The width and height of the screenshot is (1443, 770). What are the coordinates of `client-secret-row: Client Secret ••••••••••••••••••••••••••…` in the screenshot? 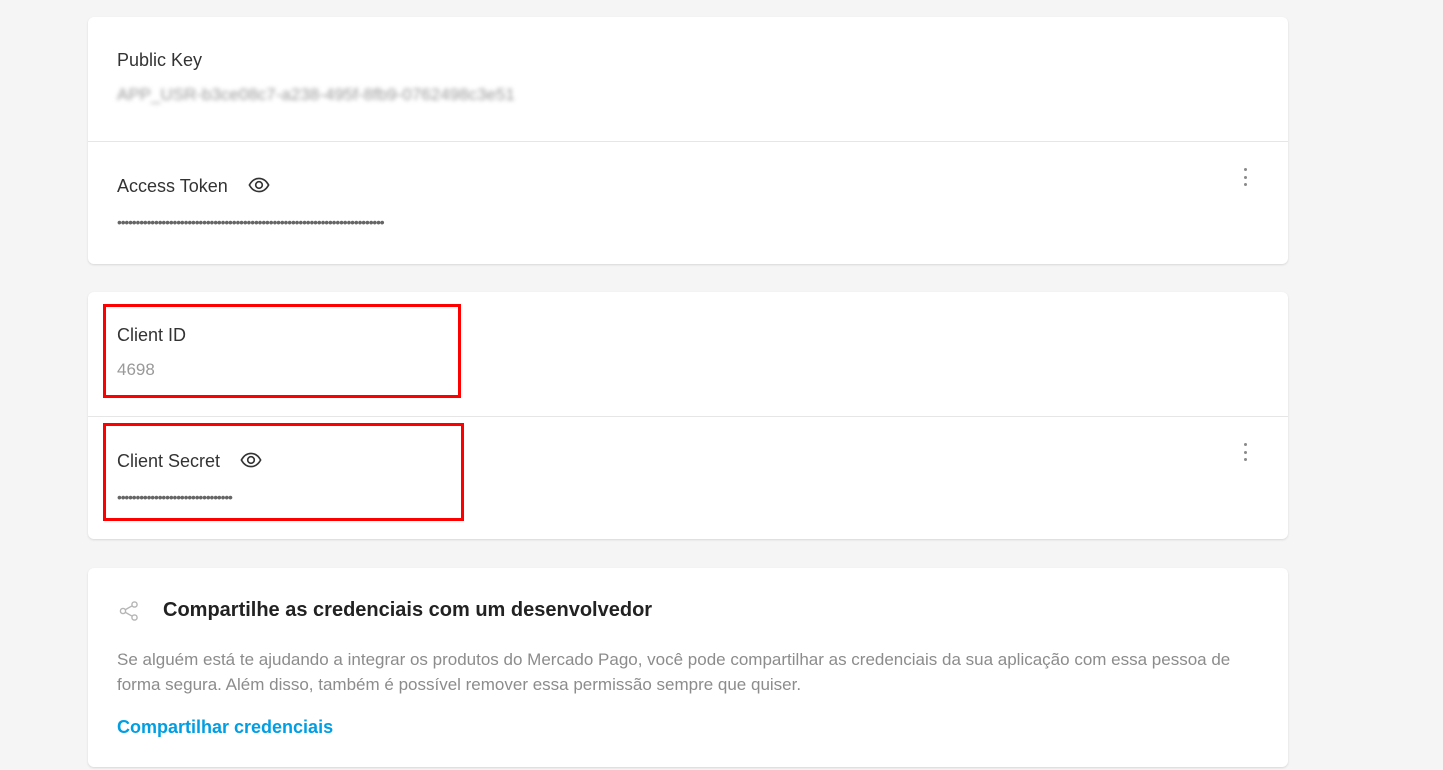 It's located at (688, 478).